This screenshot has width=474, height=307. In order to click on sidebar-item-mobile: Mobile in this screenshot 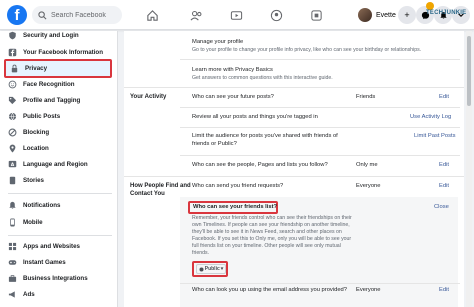, I will do `click(58, 222)`.